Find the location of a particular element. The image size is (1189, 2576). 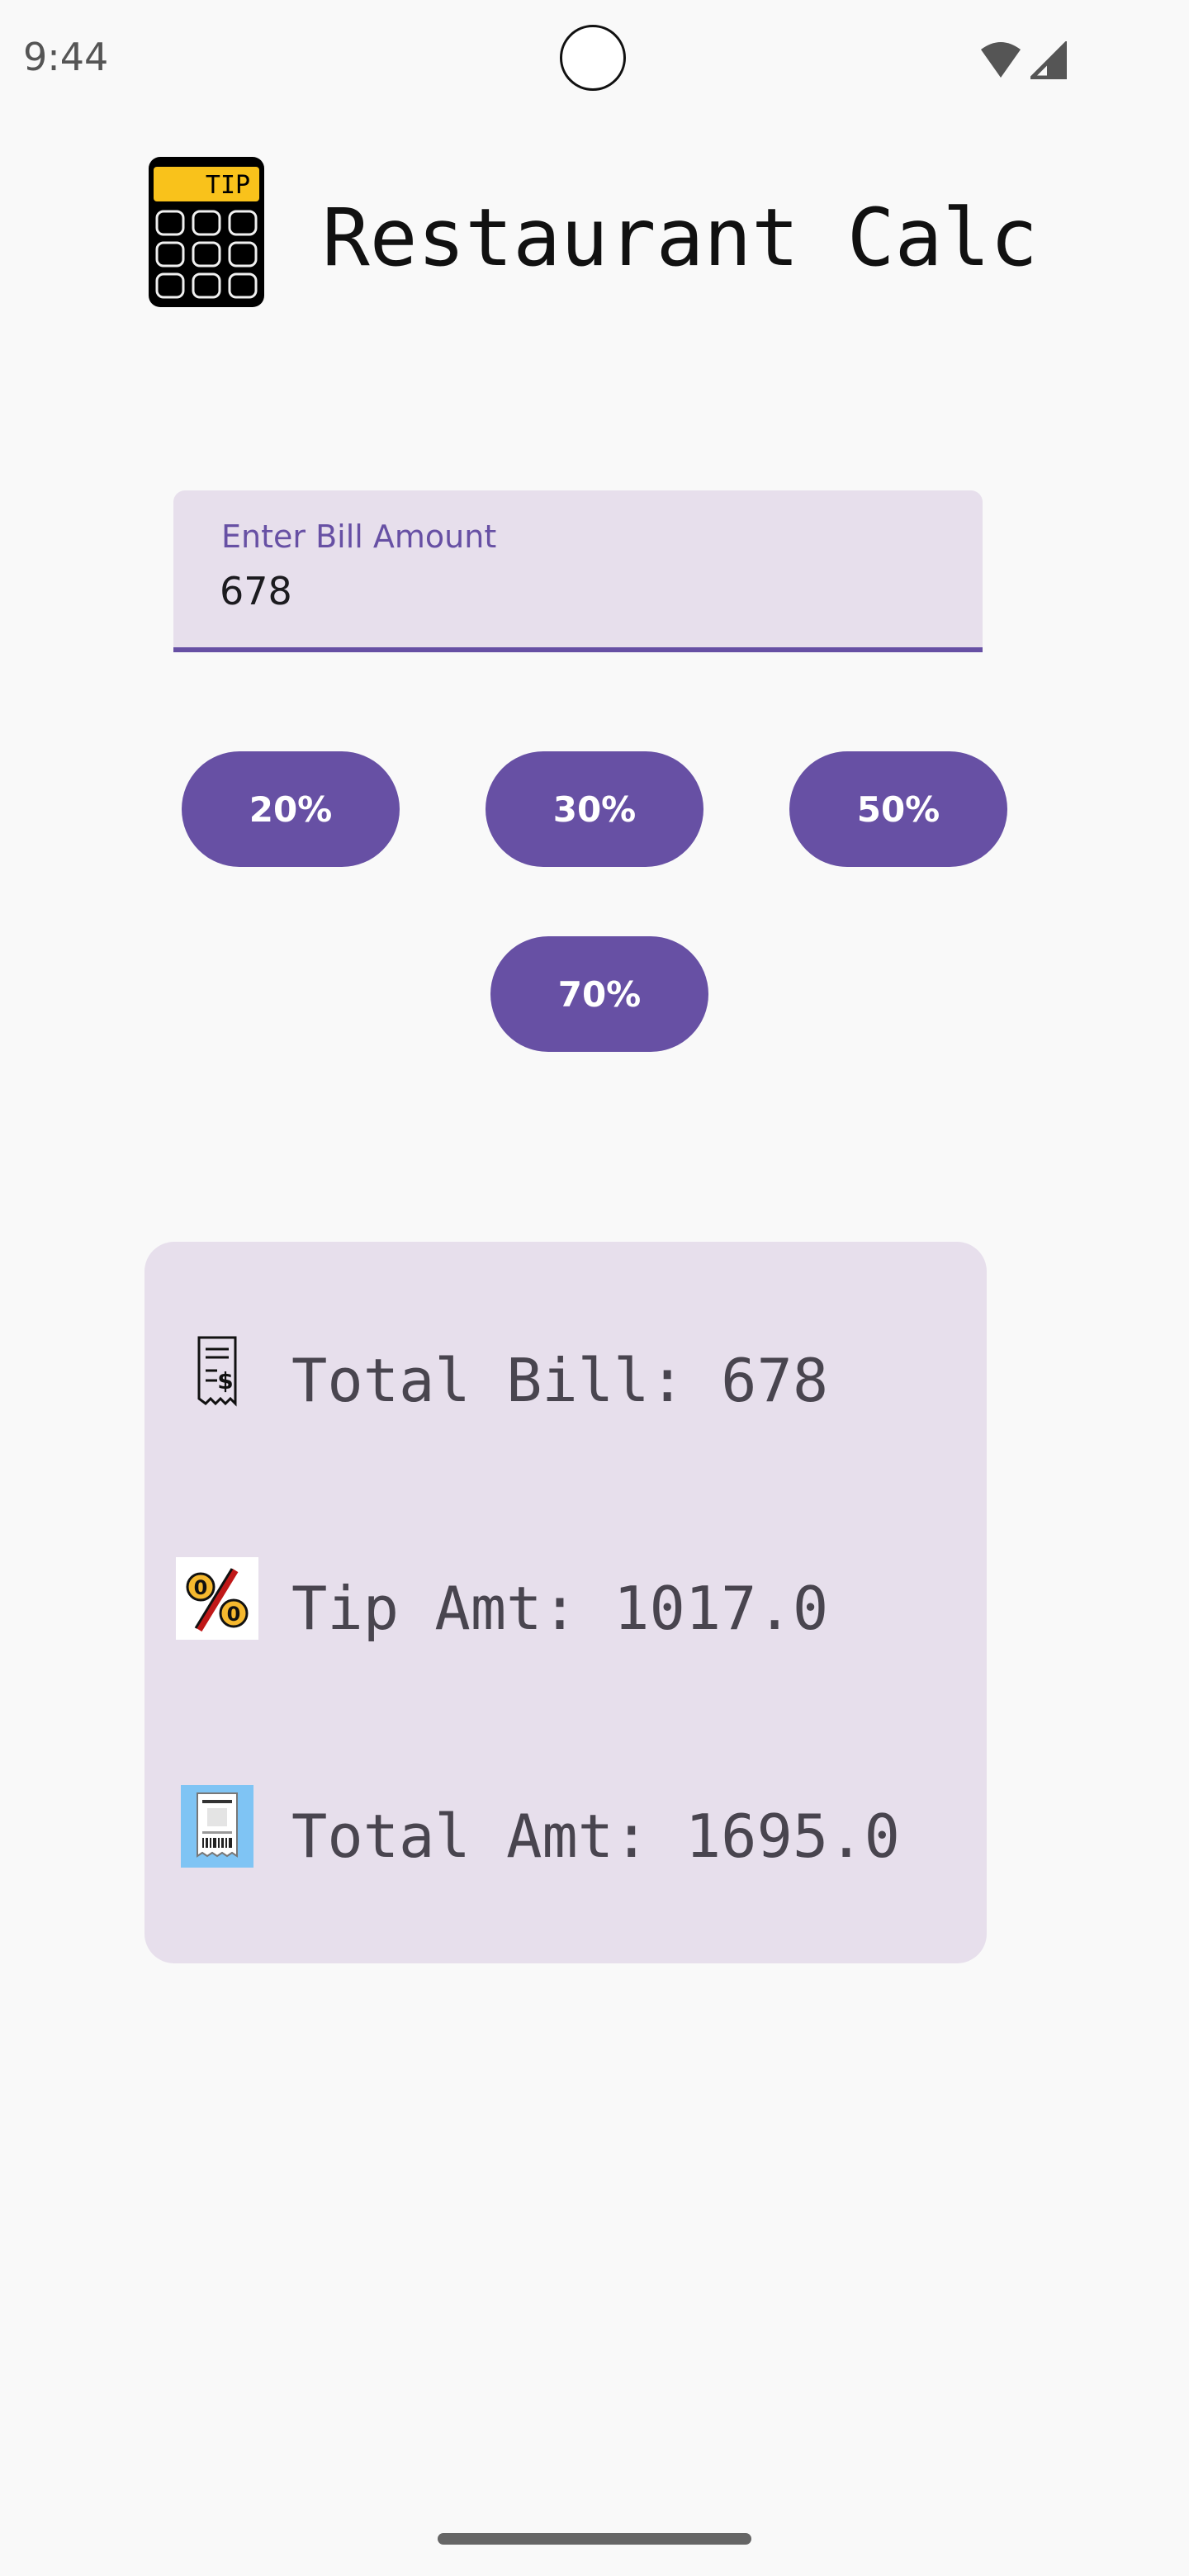

tip-amount-text: Tip Amt: 1017.0 is located at coordinates (560, 1608).